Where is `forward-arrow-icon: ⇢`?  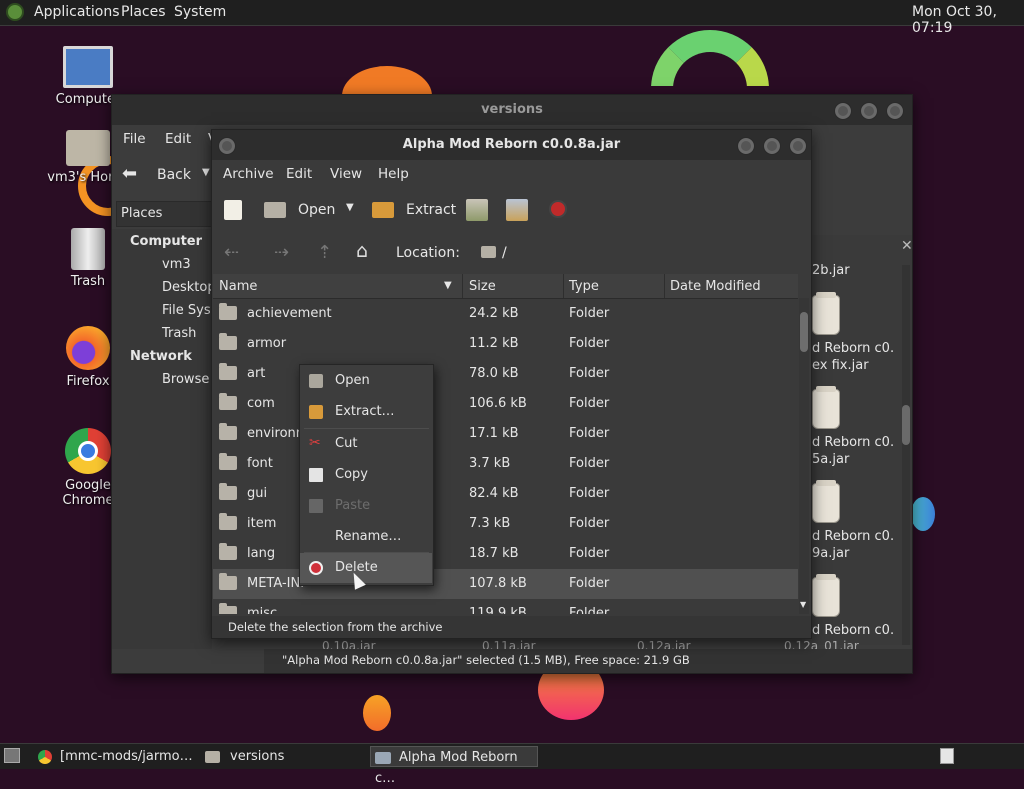
forward-arrow-icon: ⇢ is located at coordinates (281, 252).